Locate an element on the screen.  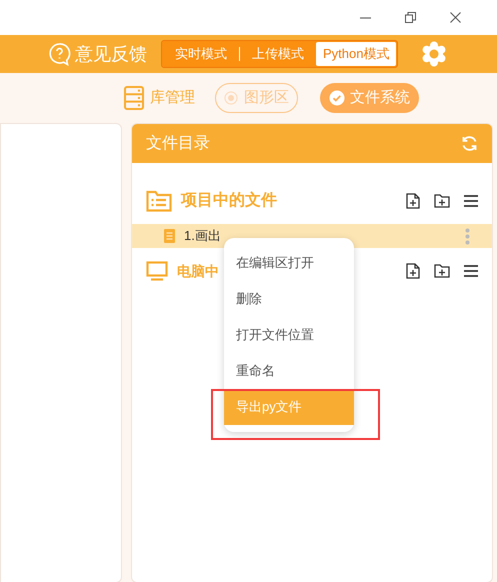
feedback-link: 意见反馈 is located at coordinates (111, 54).